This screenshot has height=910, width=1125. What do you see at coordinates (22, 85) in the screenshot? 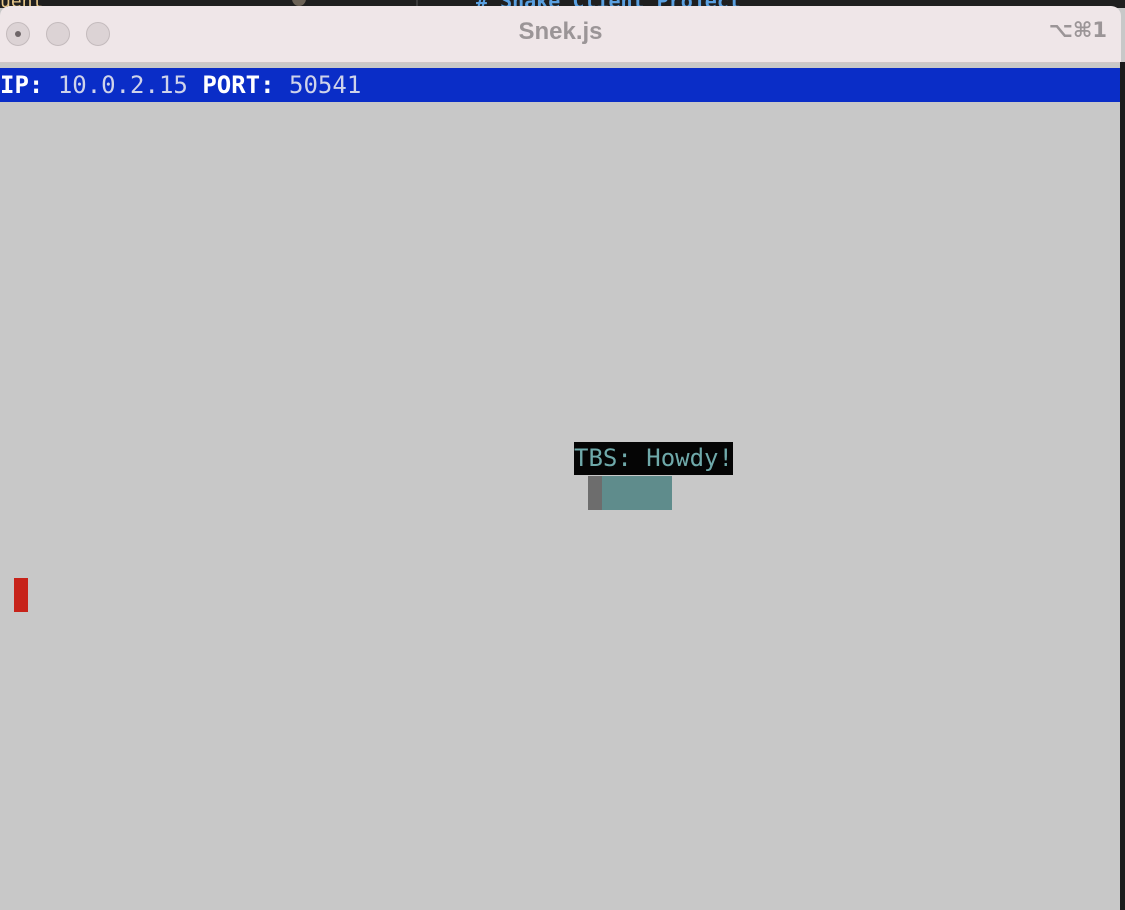
I see `ip-label: IP:` at bounding box center [22, 85].